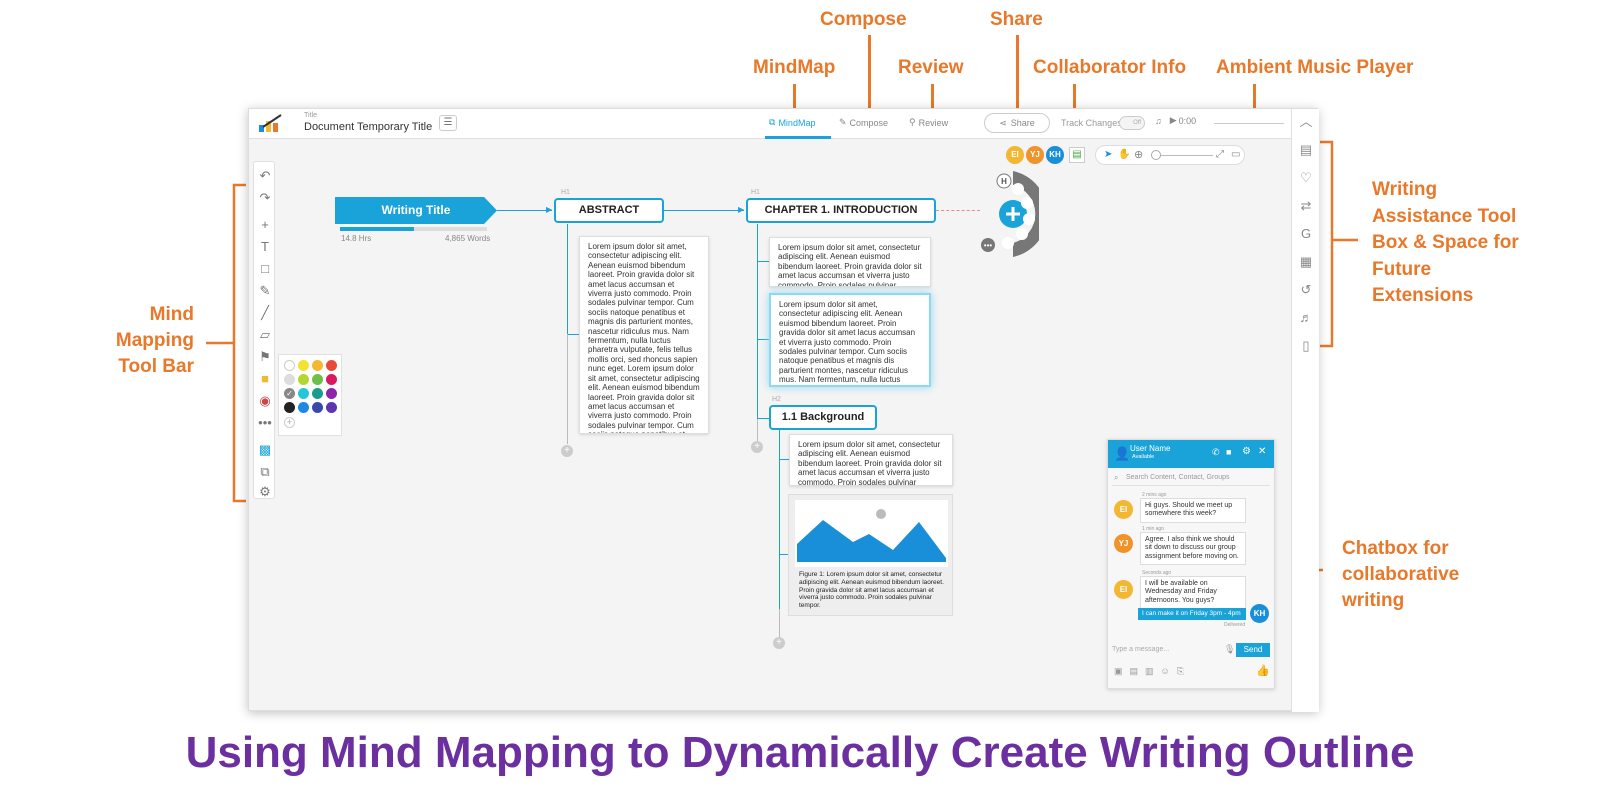 The width and height of the screenshot is (1600, 800). Describe the element at coordinates (265, 335) in the screenshot. I see `eraser-icon: ▱` at that location.